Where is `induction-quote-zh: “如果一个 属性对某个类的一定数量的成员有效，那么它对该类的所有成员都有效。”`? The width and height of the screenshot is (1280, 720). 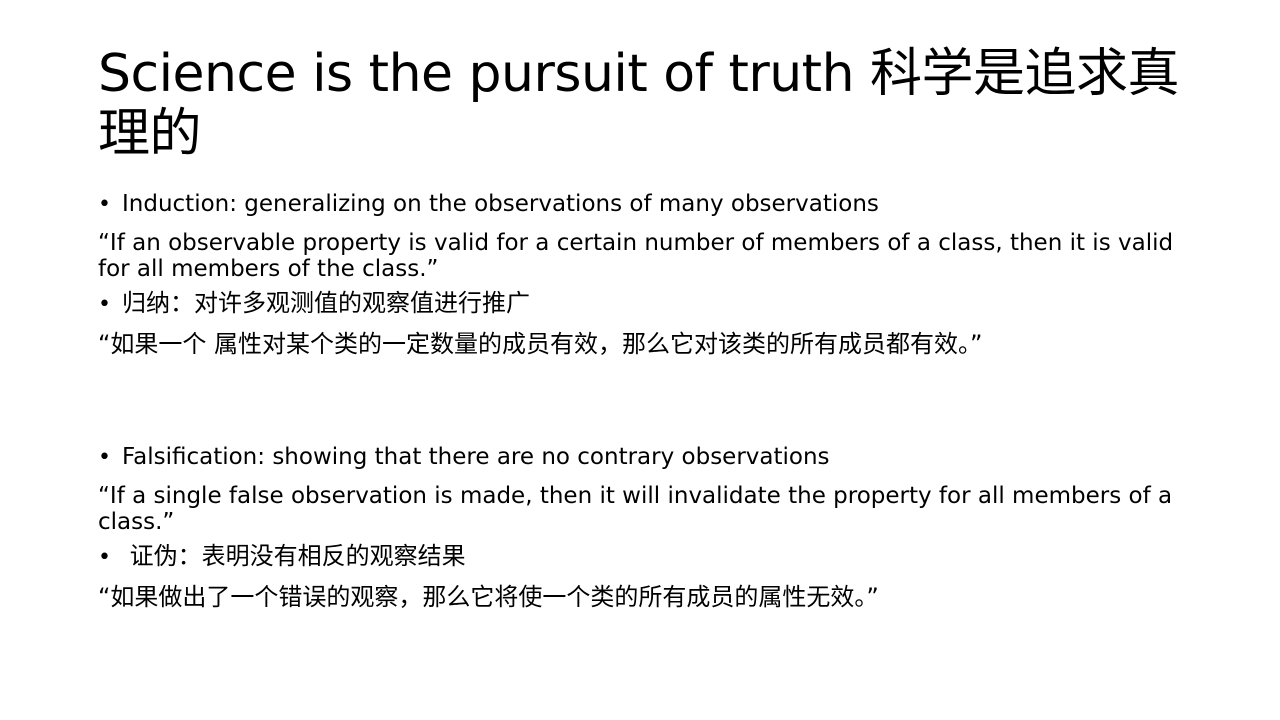 induction-quote-zh: “如果一个 属性对某个类的一定数量的成员有效，那么它对该类的所有成员都有效。” is located at coordinates (540, 344).